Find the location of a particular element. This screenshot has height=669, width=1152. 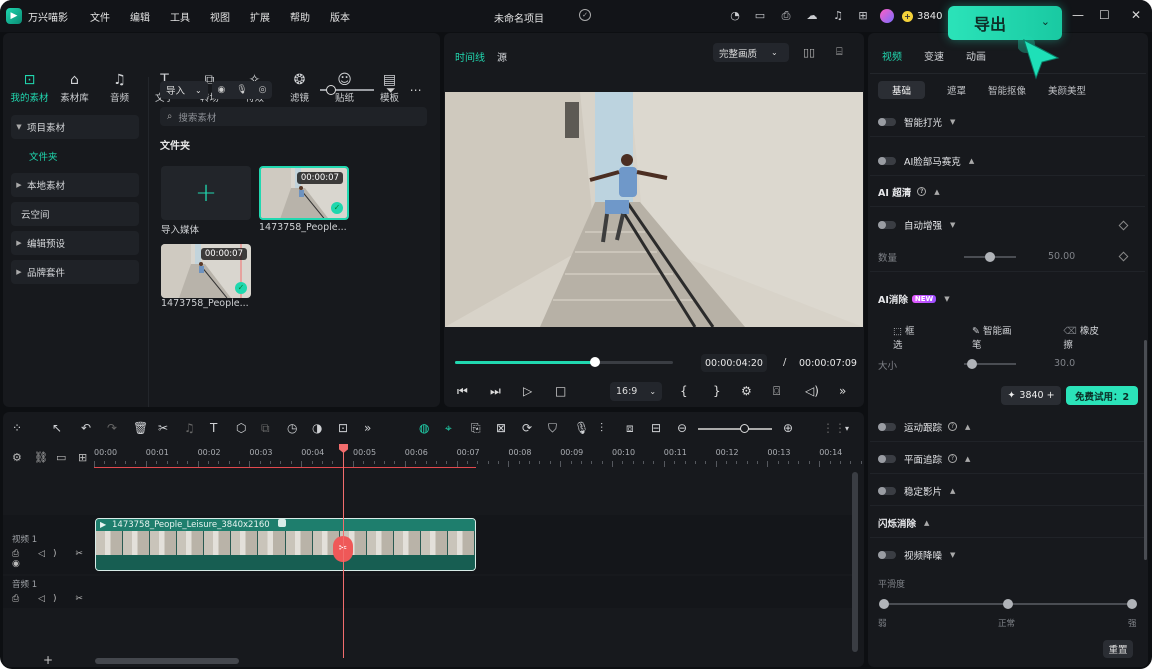

sidebar-item: ▼ 项目素材 is located at coordinates (75, 127).